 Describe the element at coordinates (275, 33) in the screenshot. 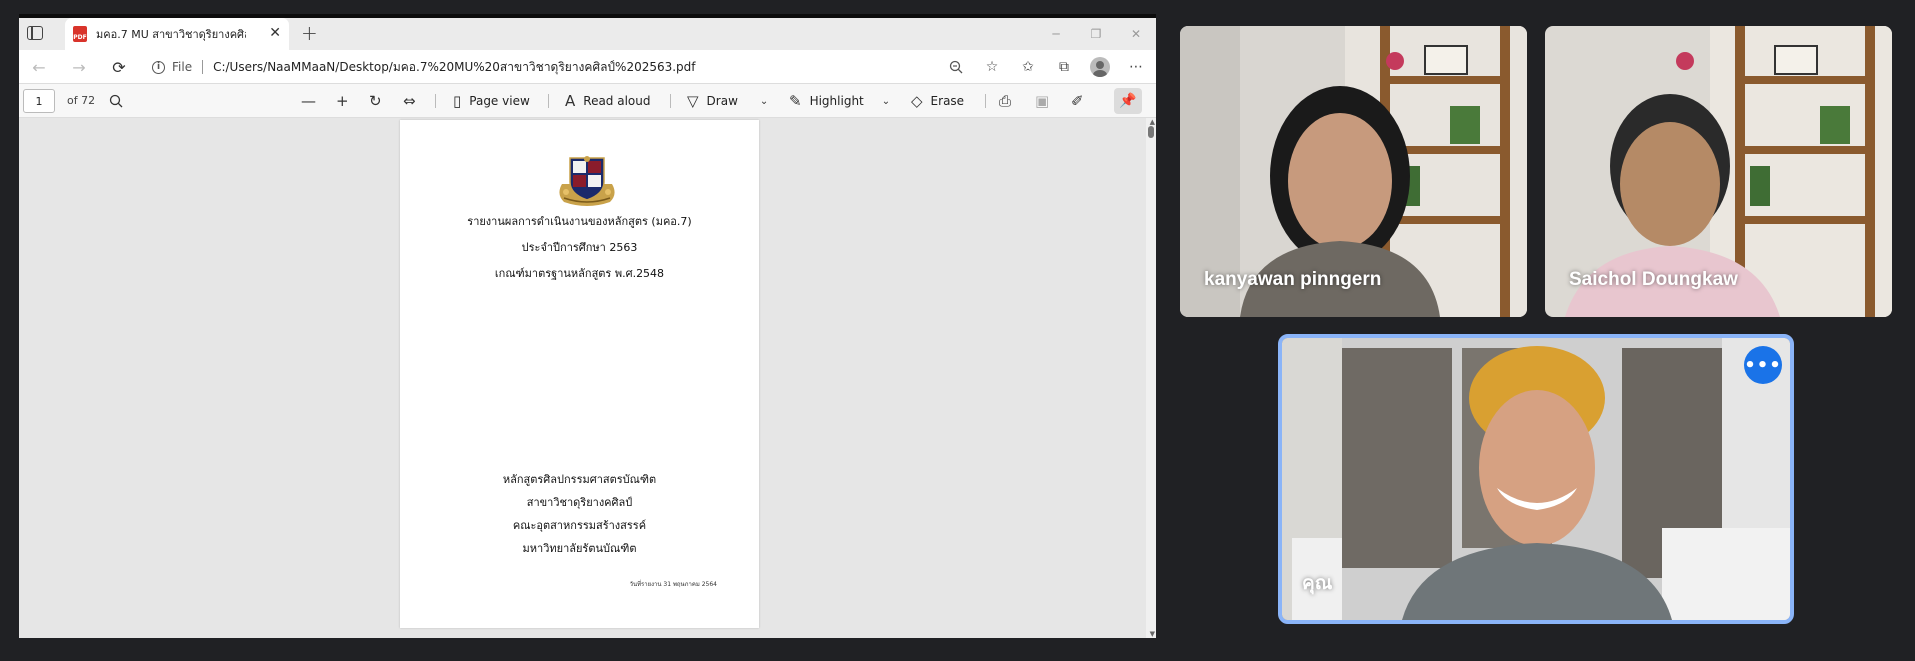

I see `close-tab-icon: ✕` at that location.